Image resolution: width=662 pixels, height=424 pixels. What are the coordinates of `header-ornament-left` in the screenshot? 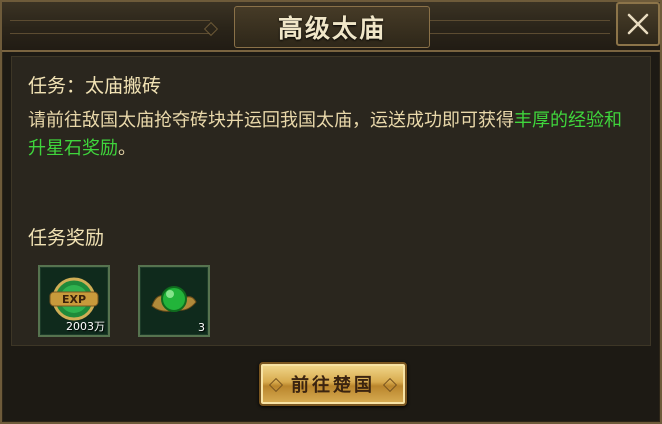 It's located at (110, 27).